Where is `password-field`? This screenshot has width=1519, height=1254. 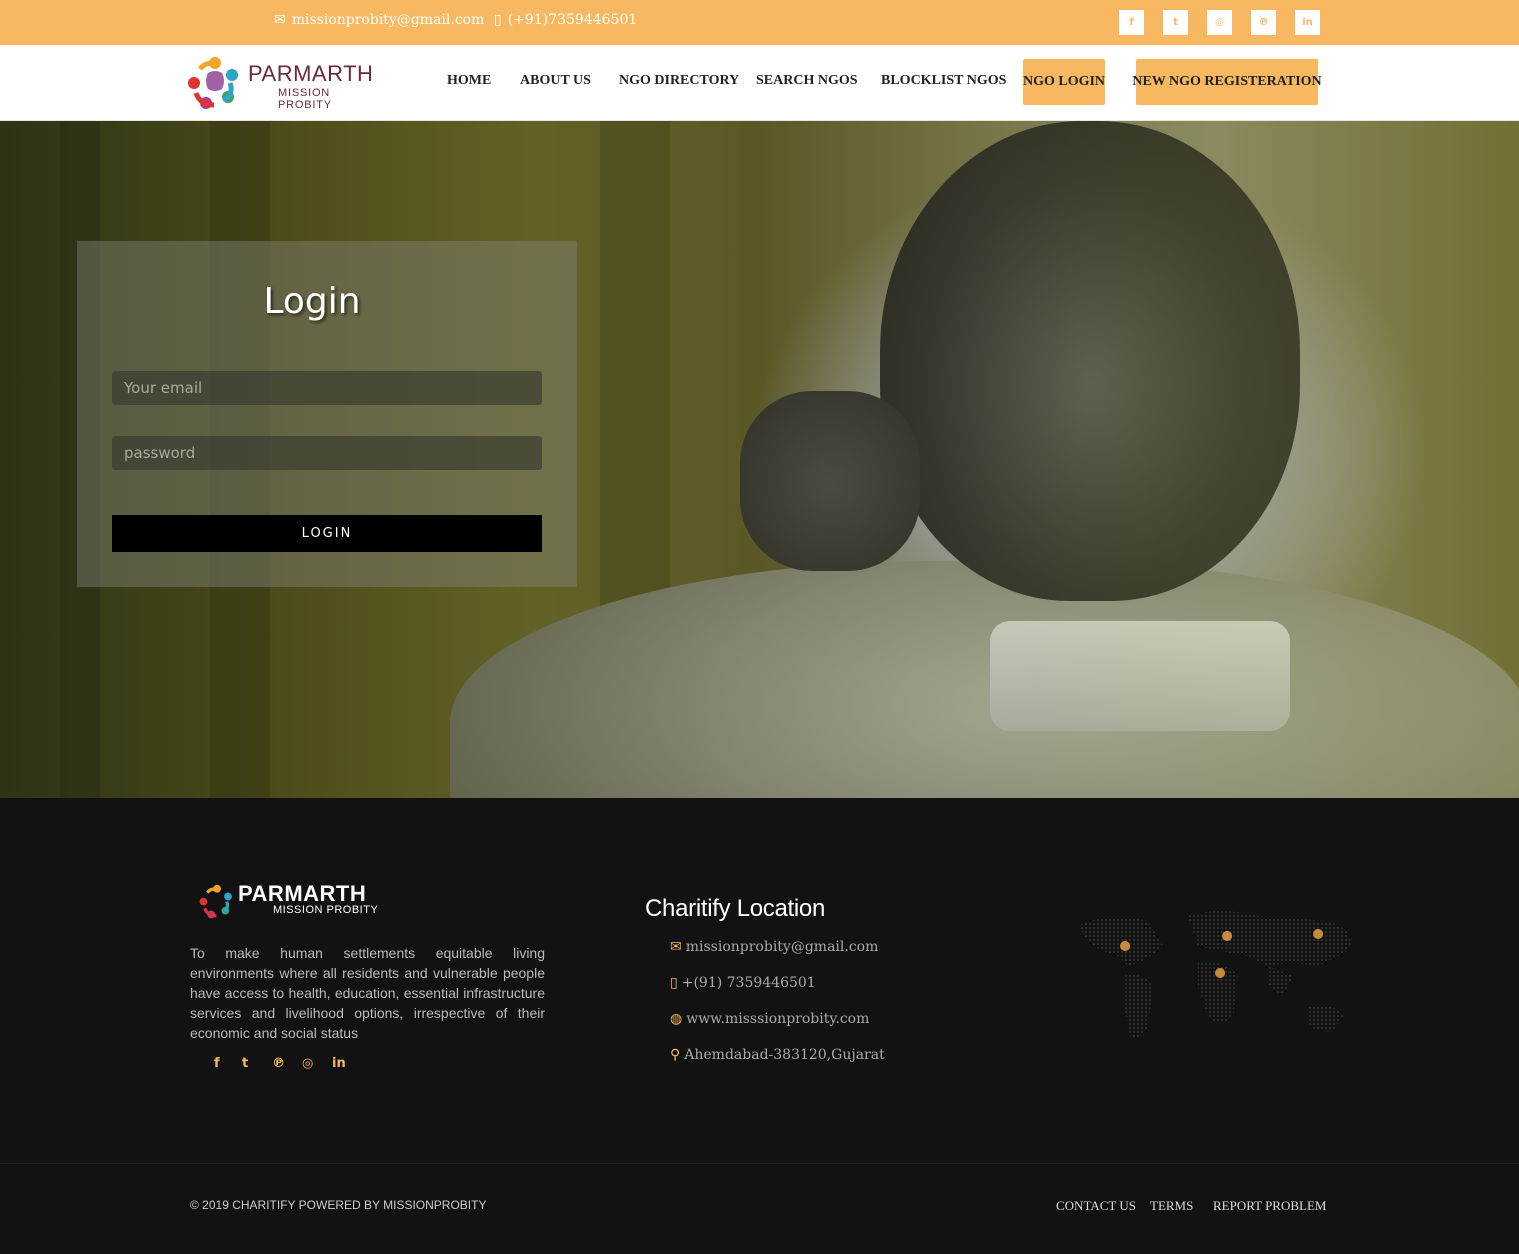 password-field is located at coordinates (327, 453).